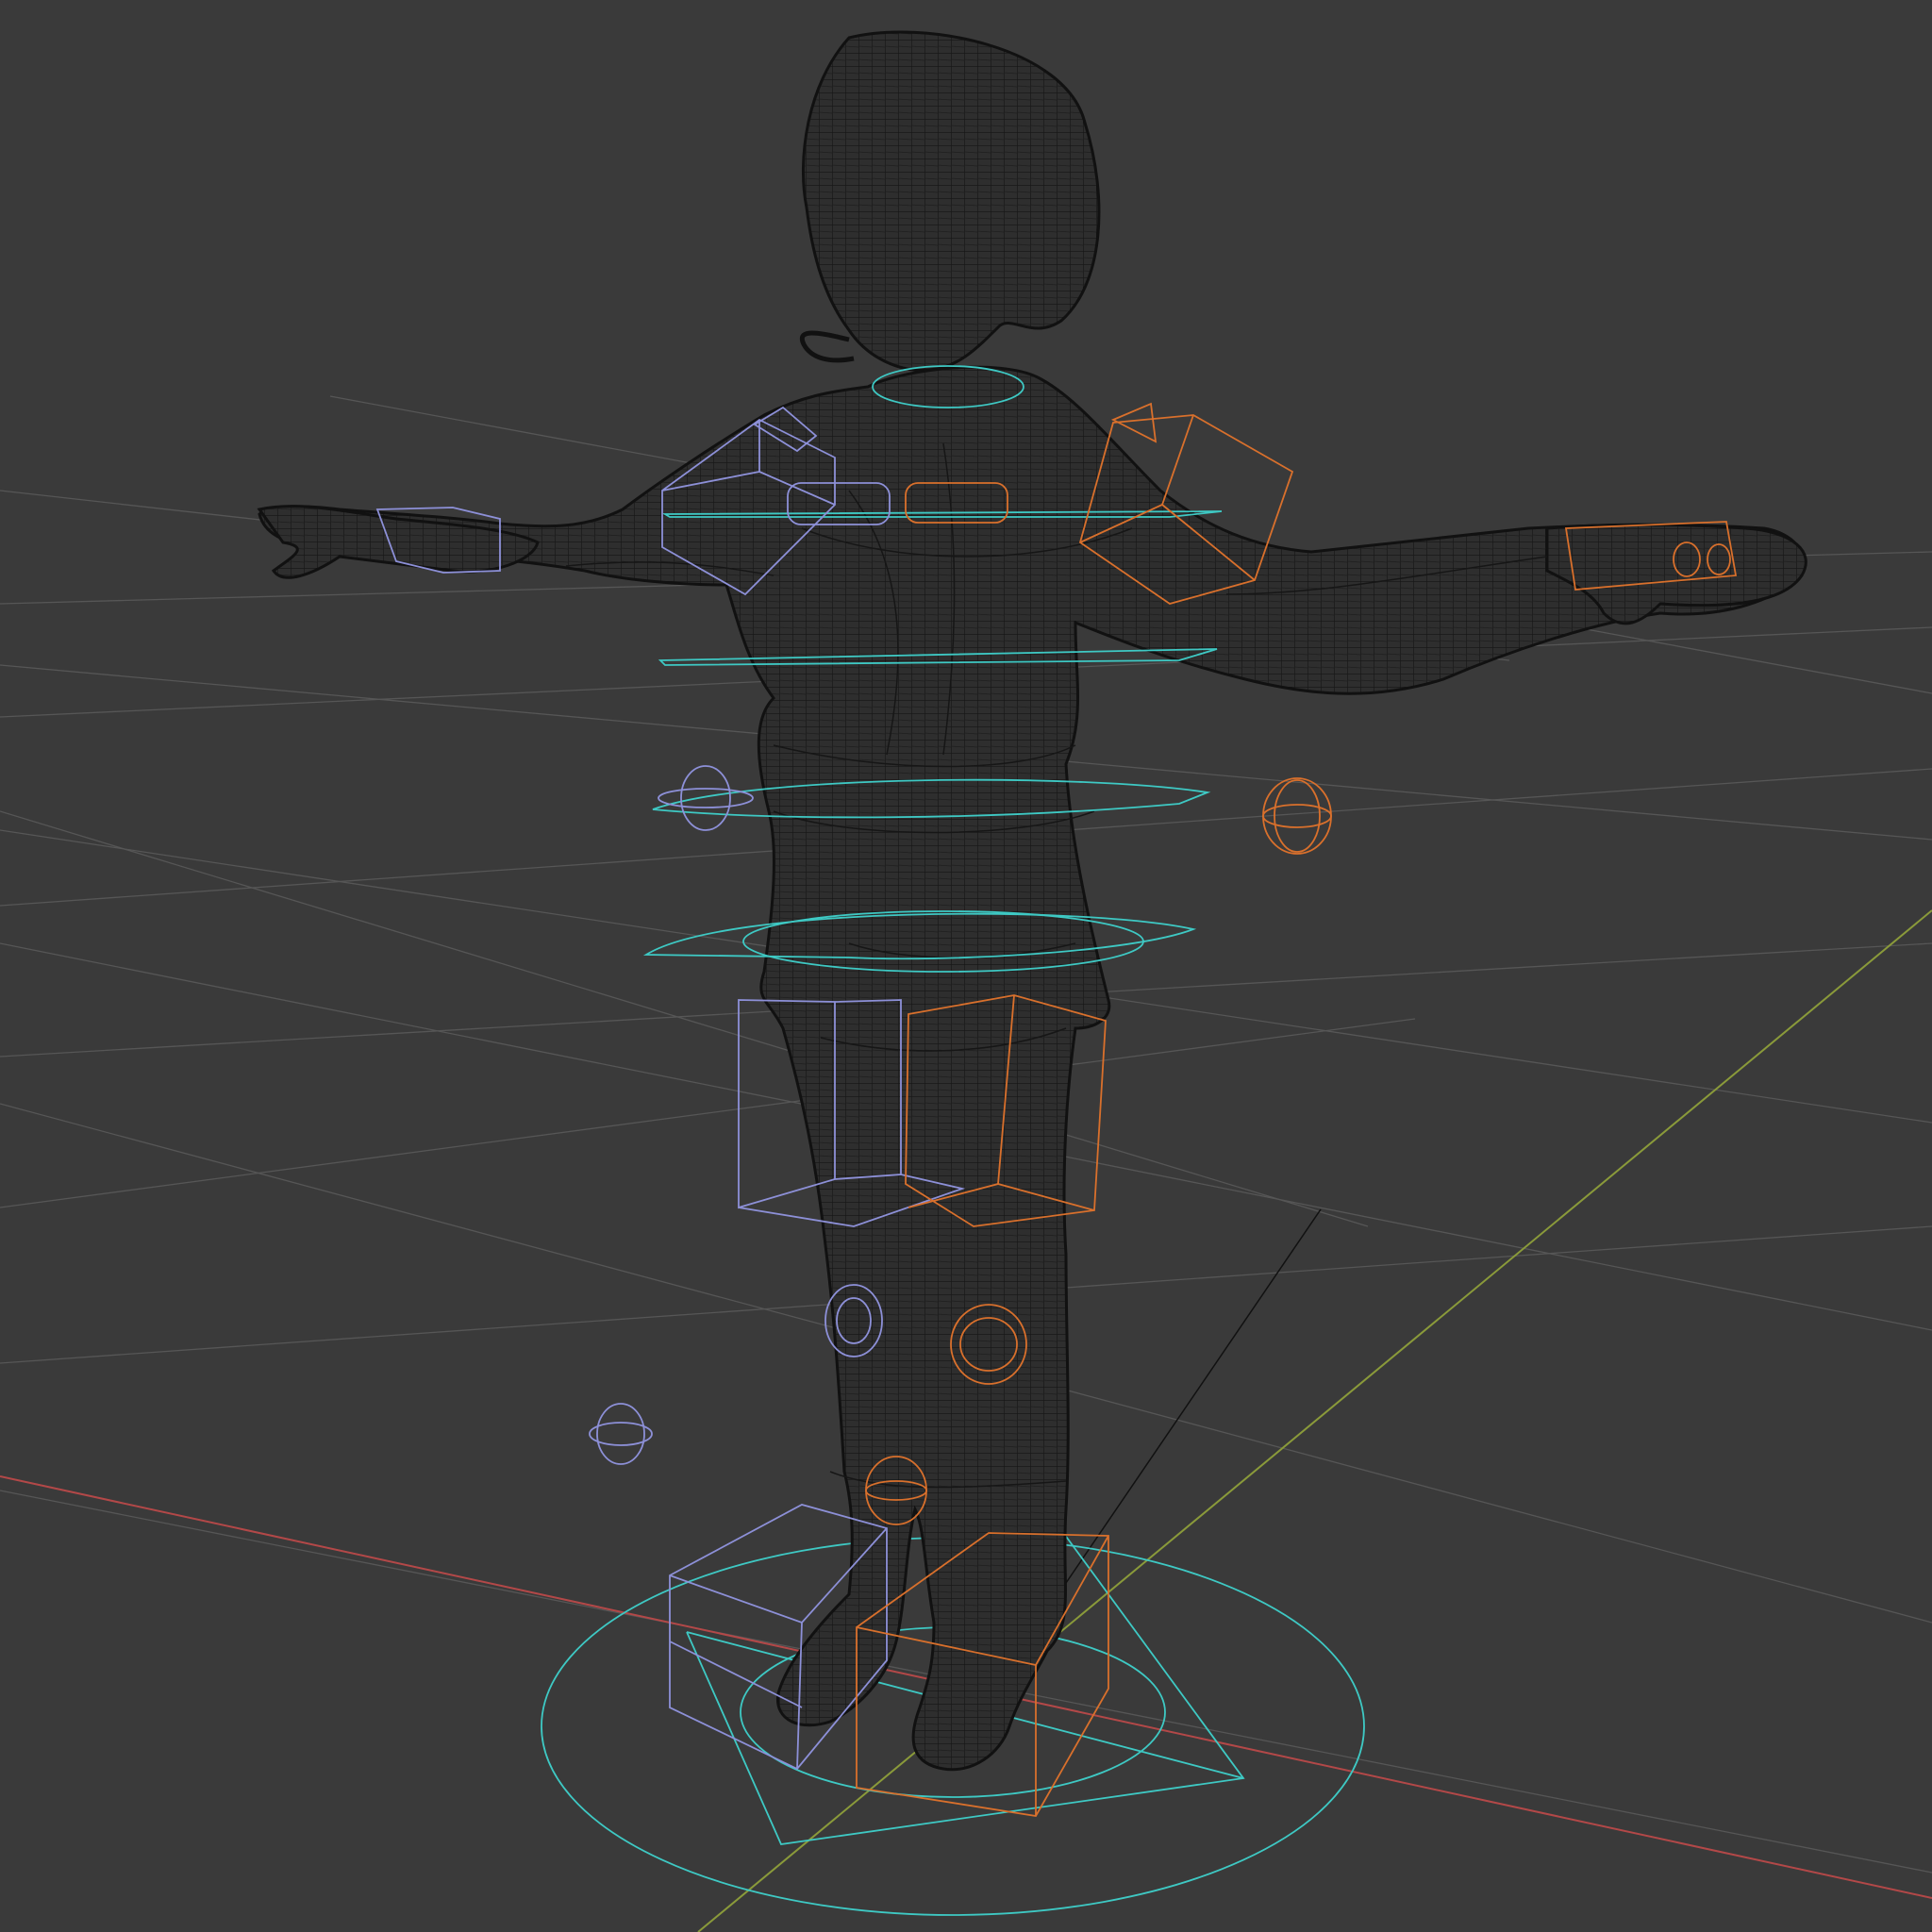  I want to click on left-leg-pole, so click(621, 1434).